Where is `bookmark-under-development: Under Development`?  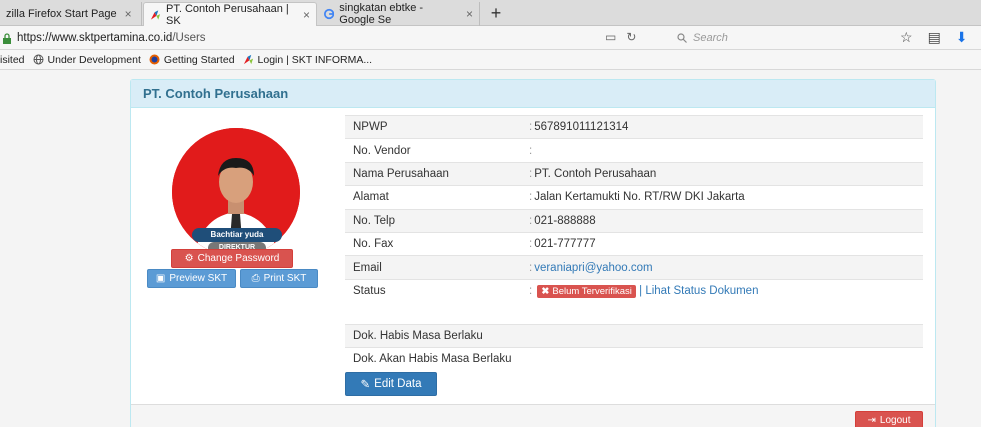 bookmark-under-development: Under Development is located at coordinates (87, 60).